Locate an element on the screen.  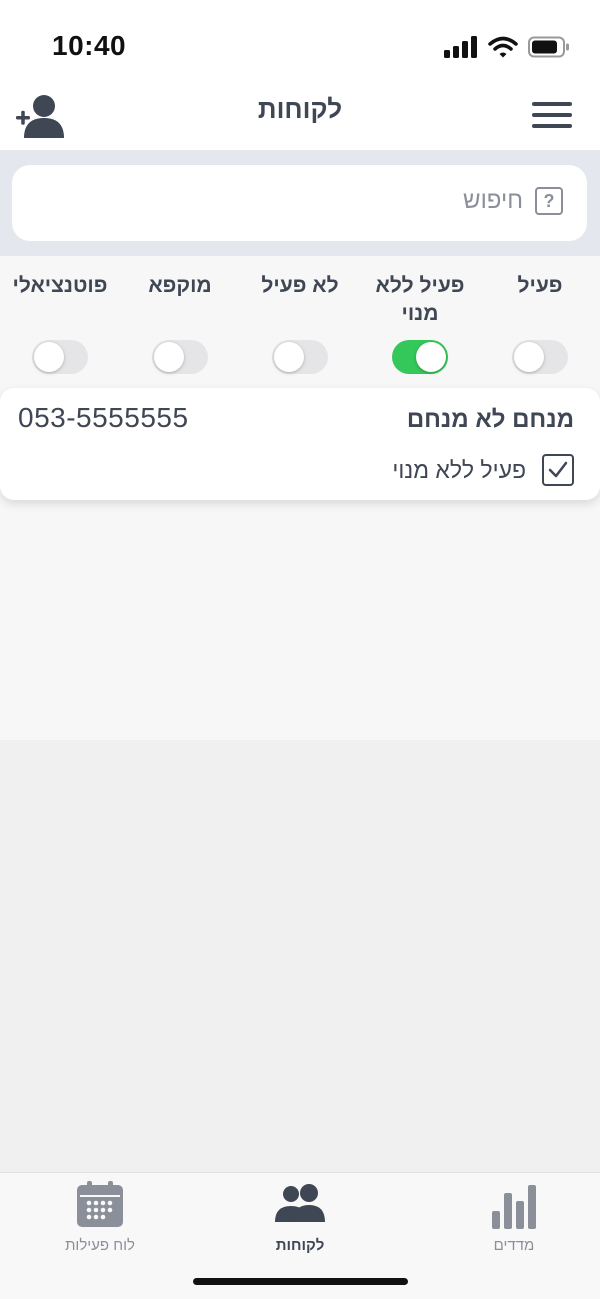
customer-phone: 053-5555555 is located at coordinates (103, 418).